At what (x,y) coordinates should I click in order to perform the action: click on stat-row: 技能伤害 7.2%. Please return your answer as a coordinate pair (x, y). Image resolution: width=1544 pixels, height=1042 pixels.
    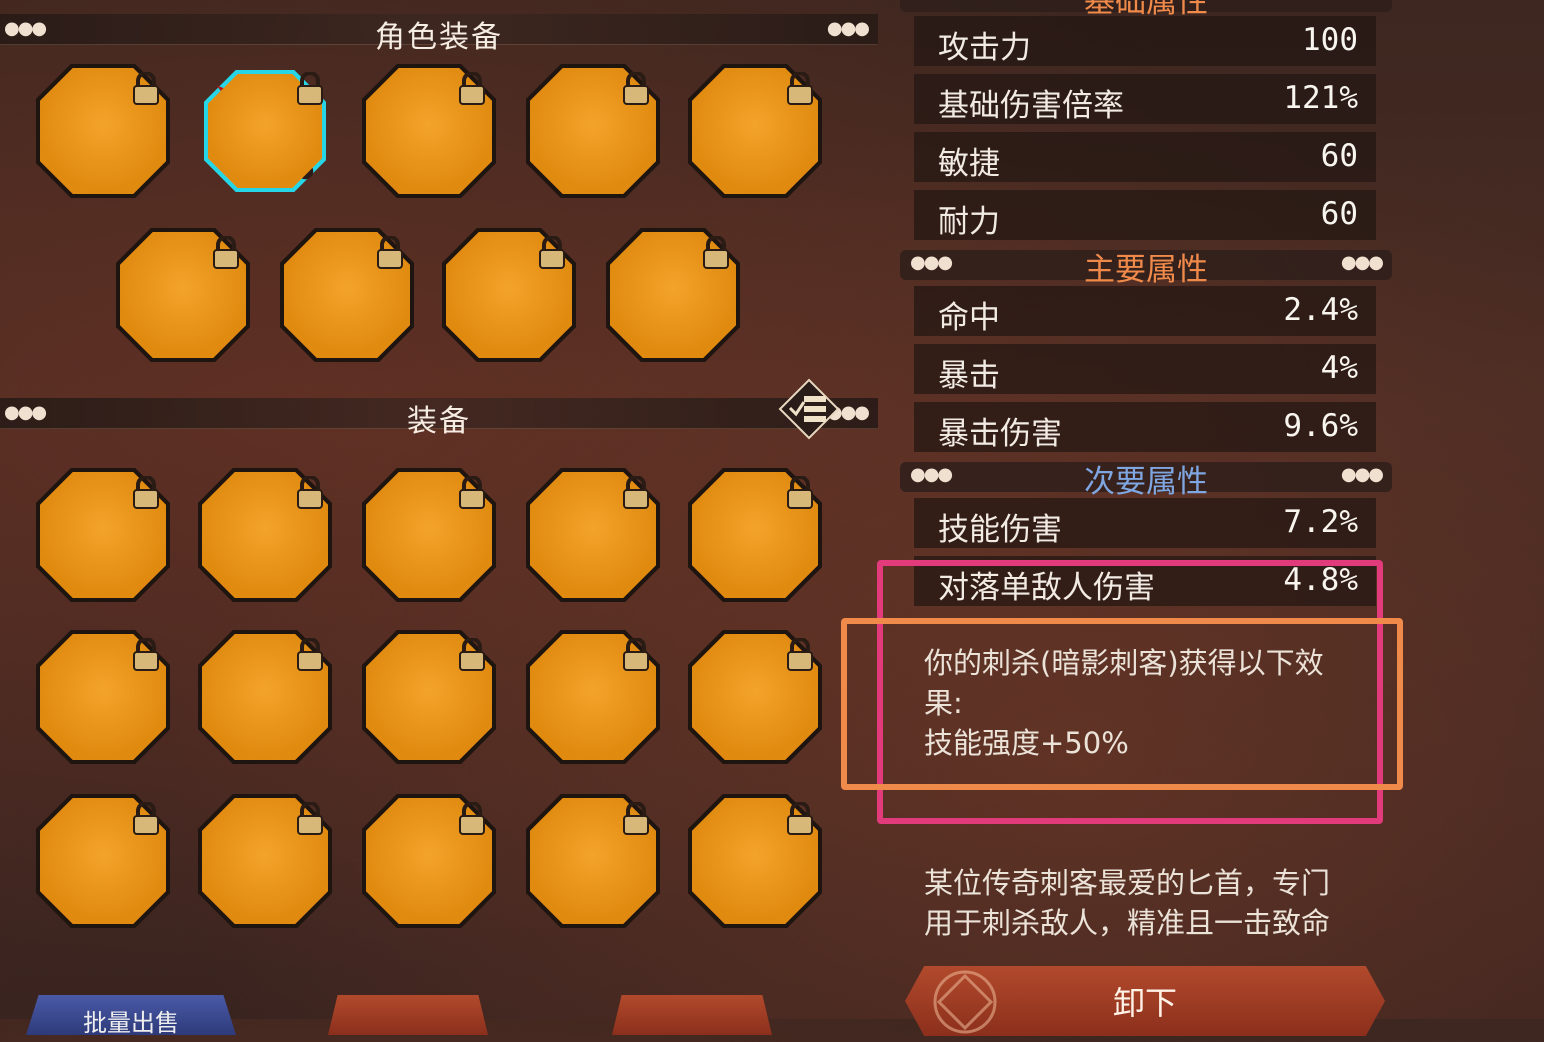
    Looking at the image, I should click on (1145, 523).